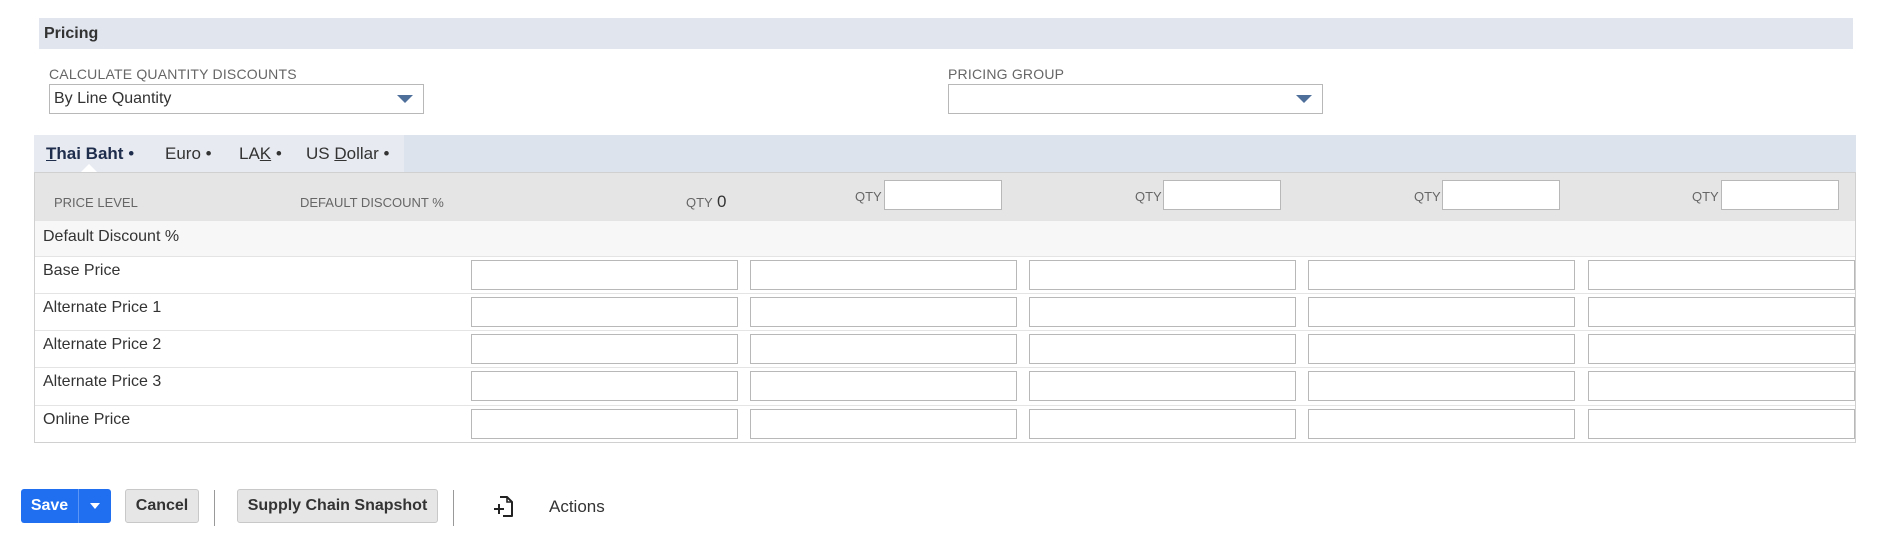 Image resolution: width=1882 pixels, height=545 pixels. What do you see at coordinates (337, 506) in the screenshot?
I see `supply-chain-snapshot-button: Supply Chain Snapshot` at bounding box center [337, 506].